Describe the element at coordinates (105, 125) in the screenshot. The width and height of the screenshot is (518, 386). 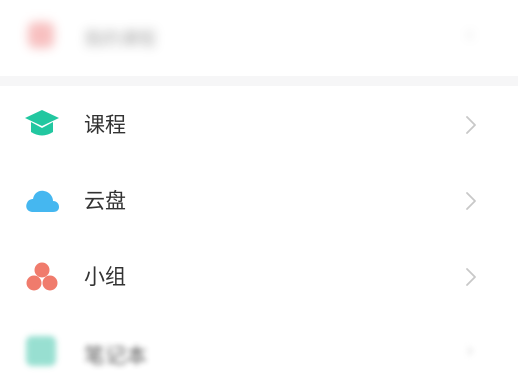
I see `menu-item-label: 课程` at that location.